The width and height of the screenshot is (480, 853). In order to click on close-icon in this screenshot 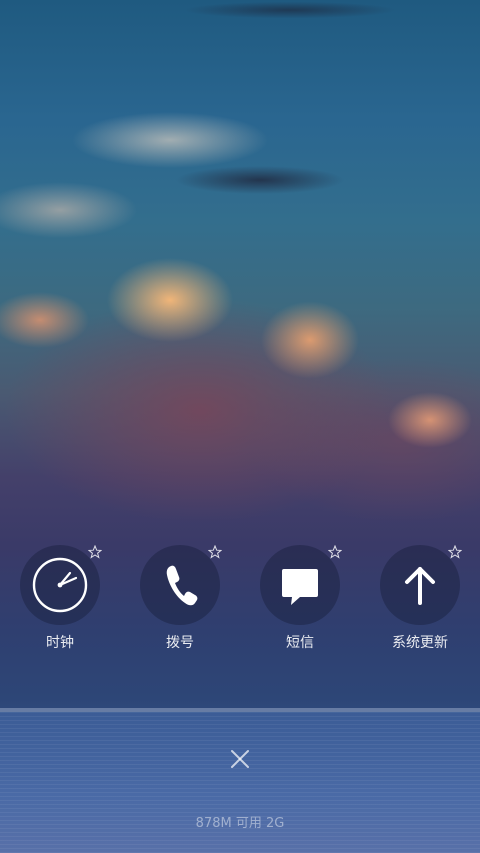, I will do `click(240, 759)`.